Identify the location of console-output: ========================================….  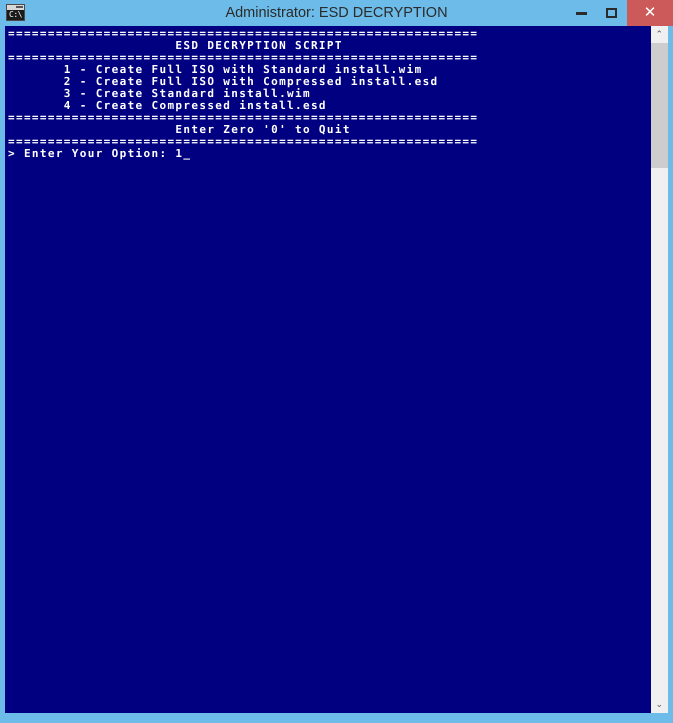
(243, 93).